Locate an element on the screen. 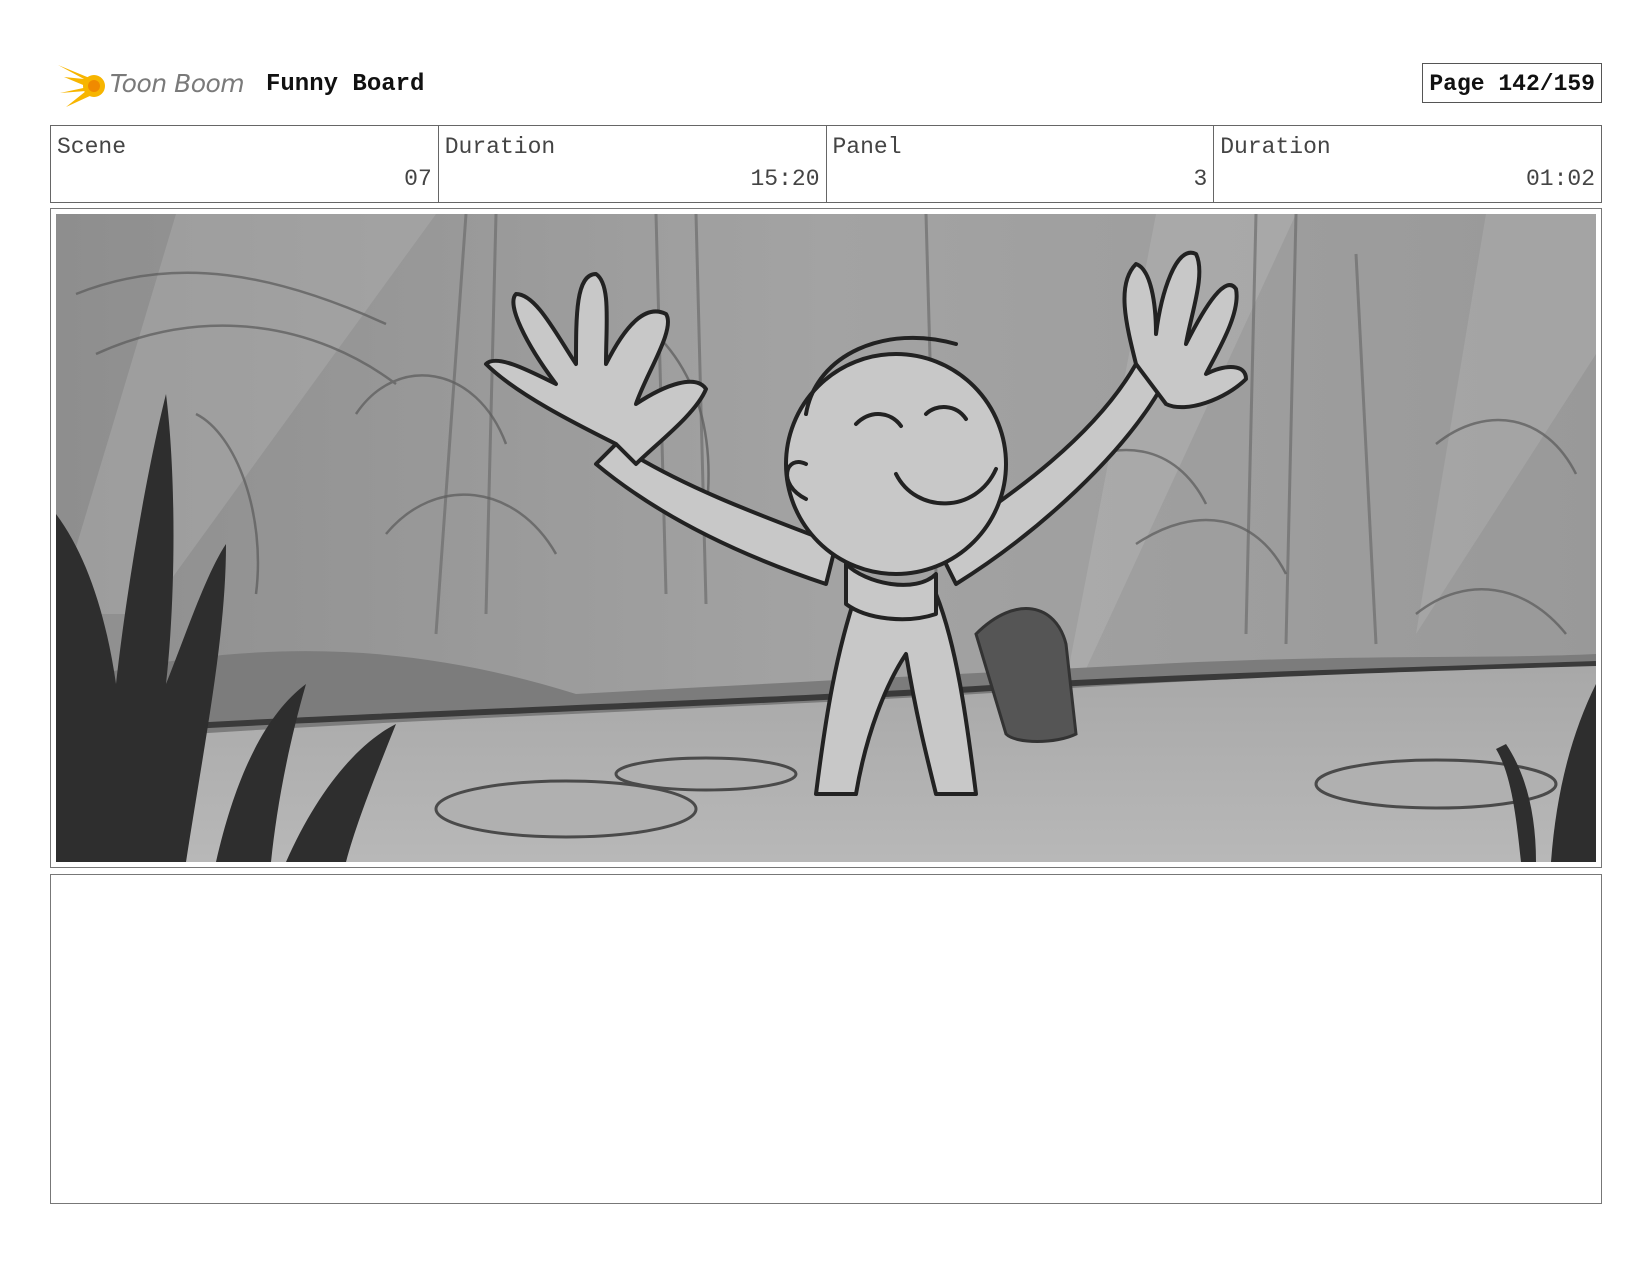 The image size is (1650, 1275). scene-duration-label: Duration is located at coordinates (500, 147).